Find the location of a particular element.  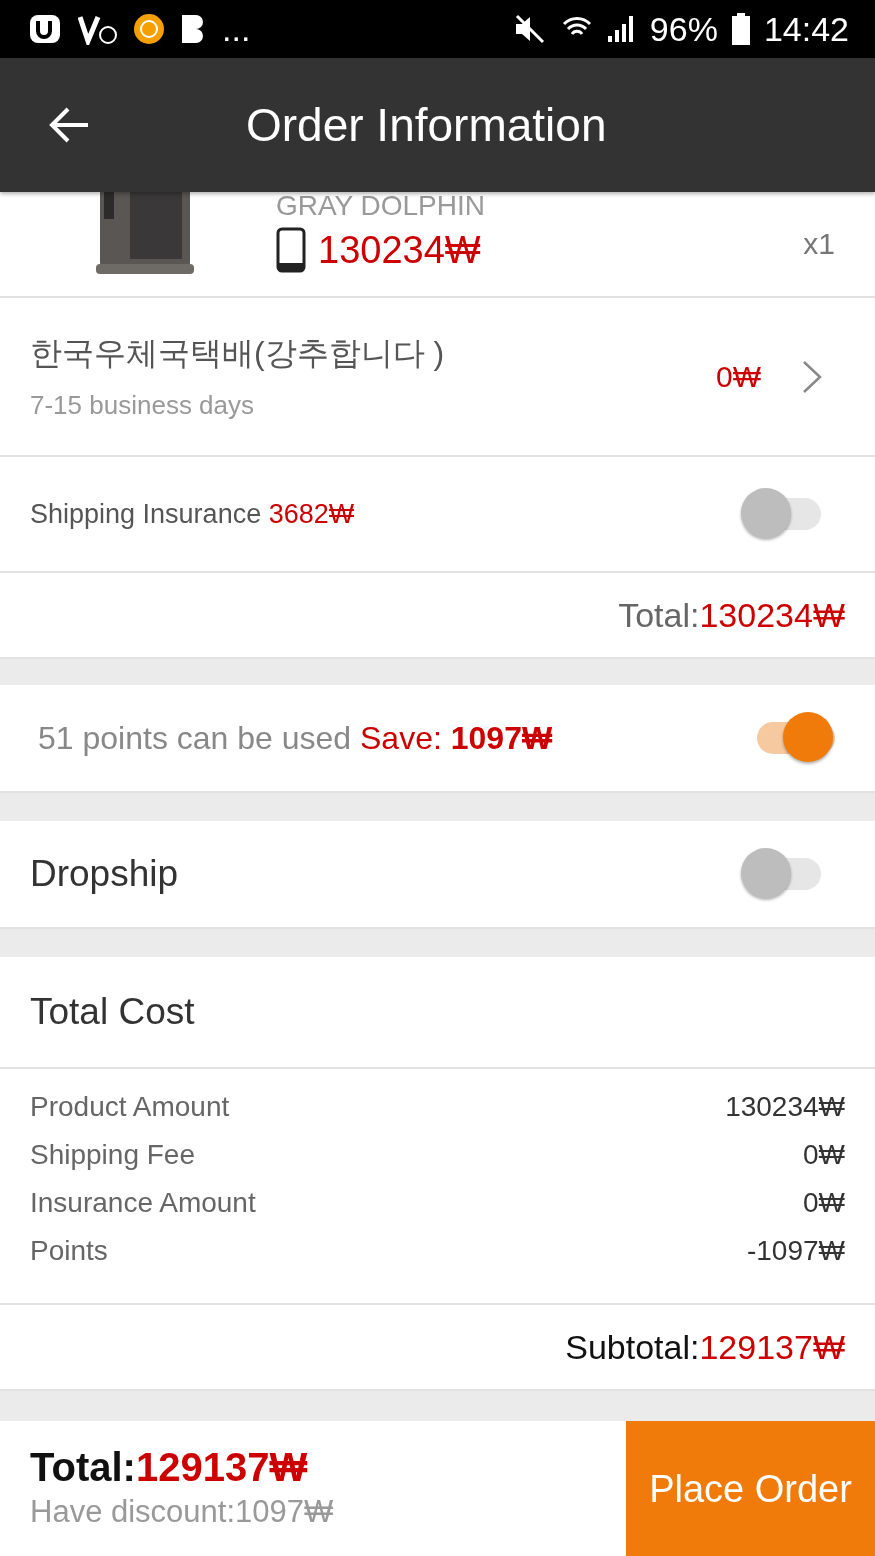

alarm-app-icon is located at coordinates (149, 29).